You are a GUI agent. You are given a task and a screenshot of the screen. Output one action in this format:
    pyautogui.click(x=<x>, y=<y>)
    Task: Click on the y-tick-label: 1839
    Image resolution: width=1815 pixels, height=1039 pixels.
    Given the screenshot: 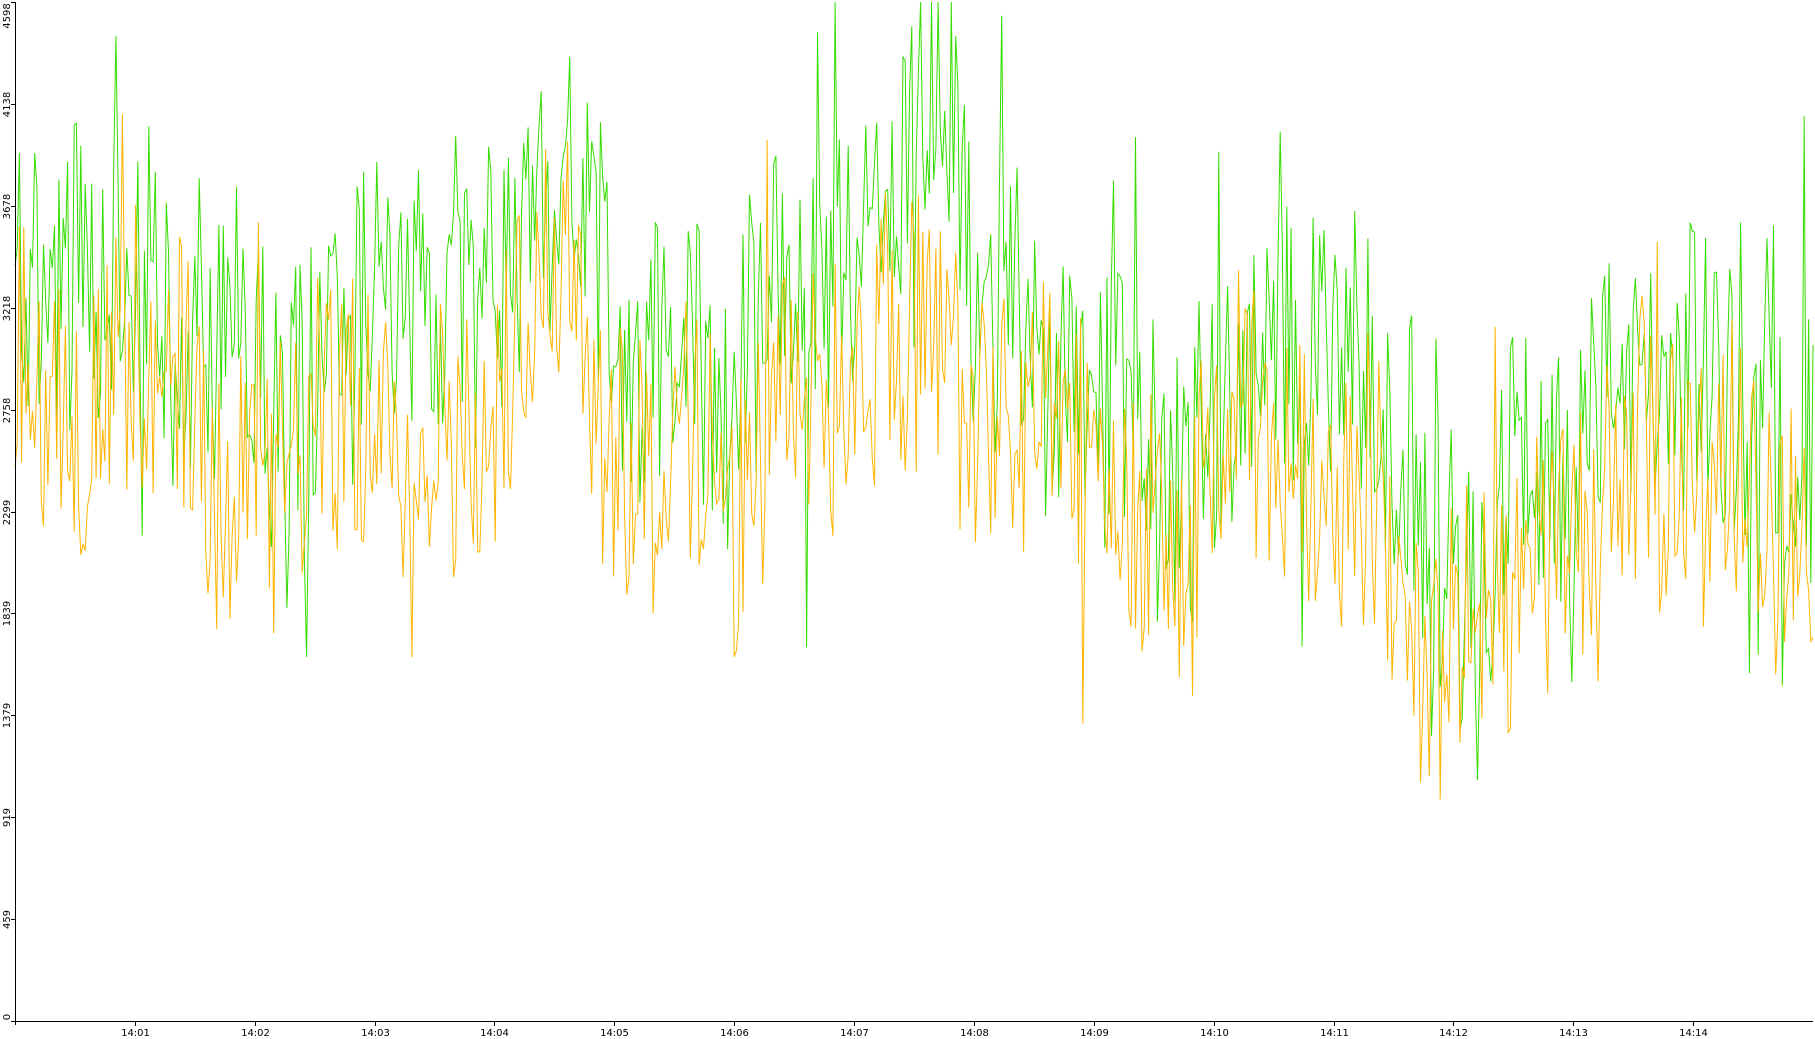 What is the action you would take?
    pyautogui.click(x=7, y=613)
    